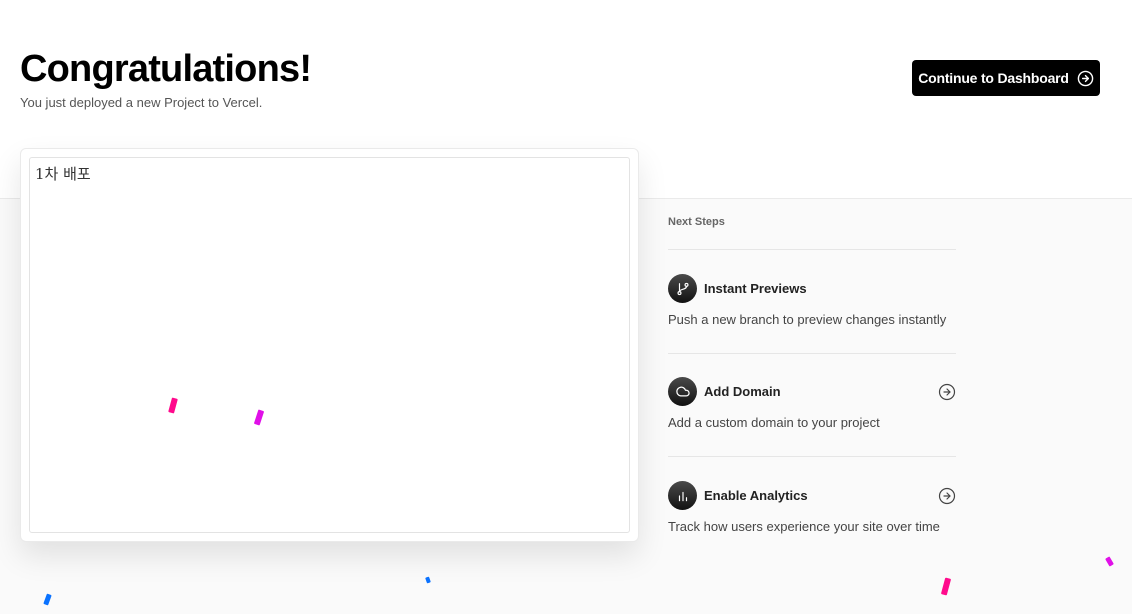 The height and width of the screenshot is (614, 1132). Describe the element at coordinates (993, 78) in the screenshot. I see `continue-to-dashboard-label: Continue to Dashboard` at that location.